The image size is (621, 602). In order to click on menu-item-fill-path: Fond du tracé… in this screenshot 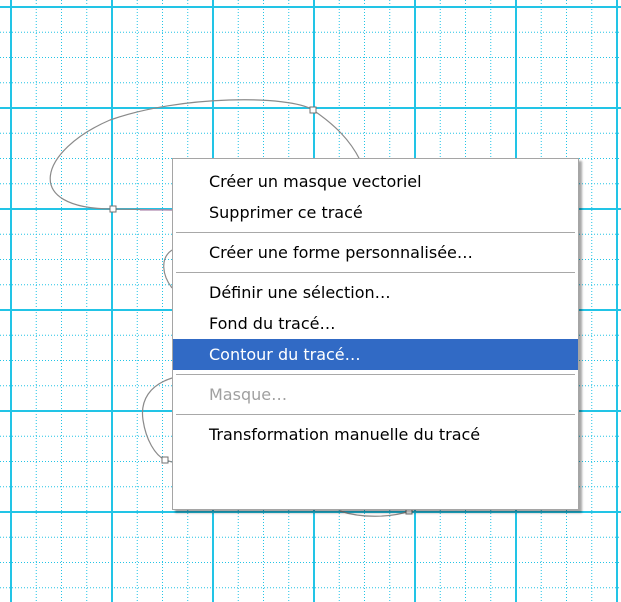, I will do `click(375, 323)`.